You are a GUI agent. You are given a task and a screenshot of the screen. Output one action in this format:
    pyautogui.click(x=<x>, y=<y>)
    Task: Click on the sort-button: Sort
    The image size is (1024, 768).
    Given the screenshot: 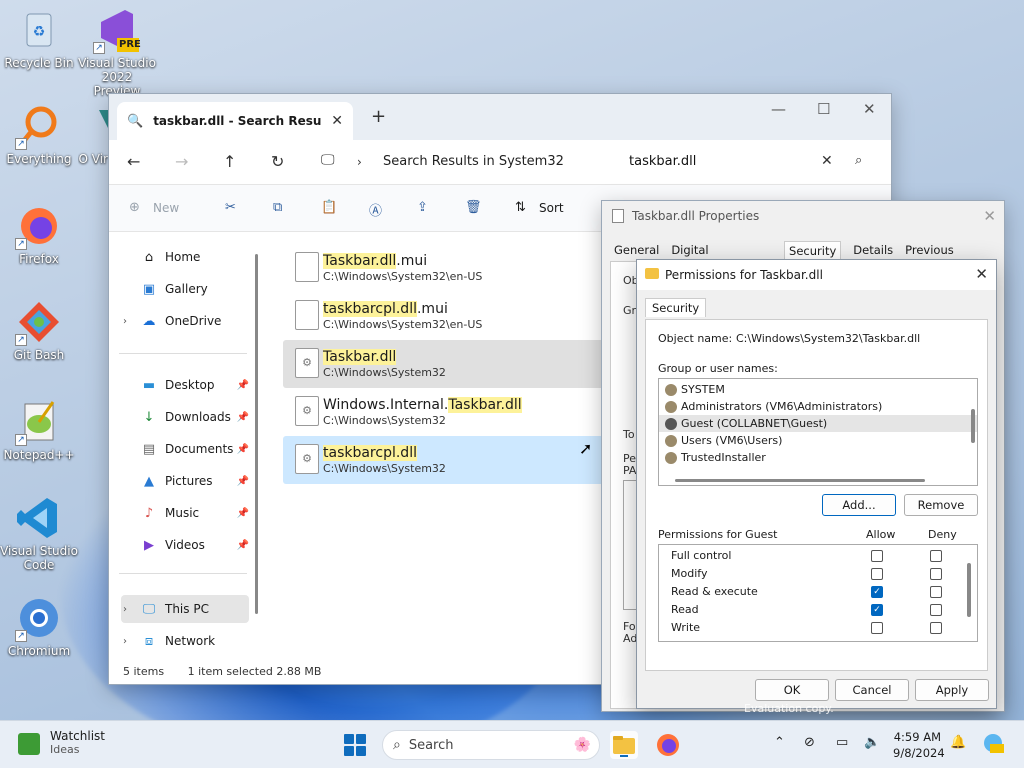 What is the action you would take?
    pyautogui.click(x=551, y=208)
    